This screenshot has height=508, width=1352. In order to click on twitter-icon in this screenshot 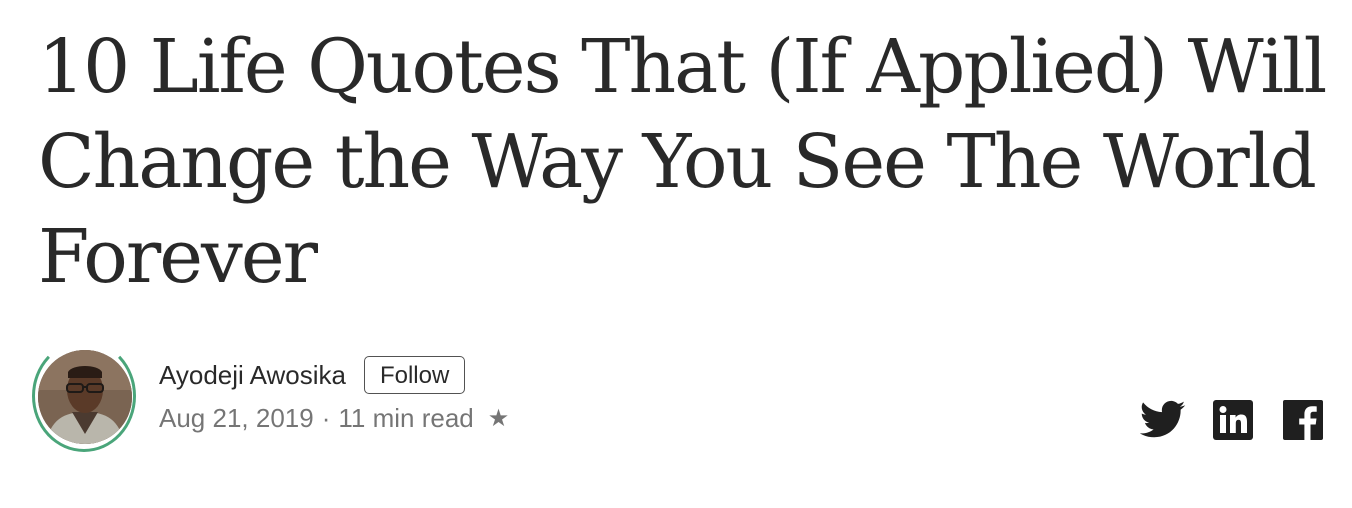, I will do `click(1163, 419)`.